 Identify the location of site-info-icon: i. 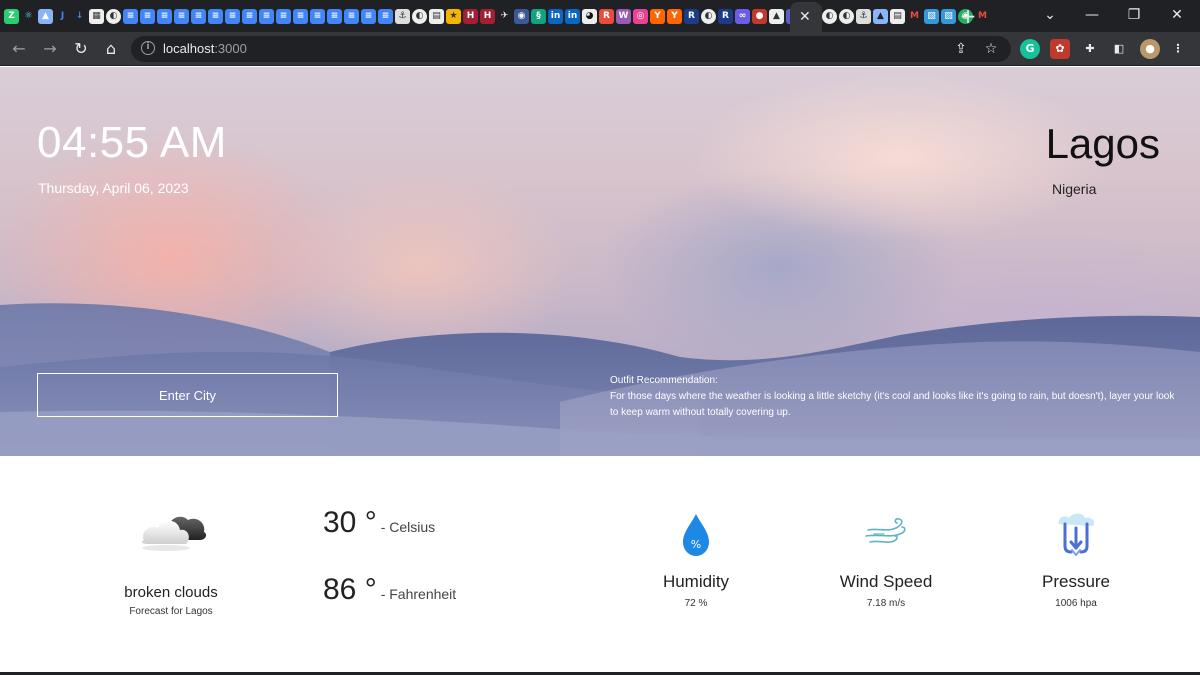
(148, 48).